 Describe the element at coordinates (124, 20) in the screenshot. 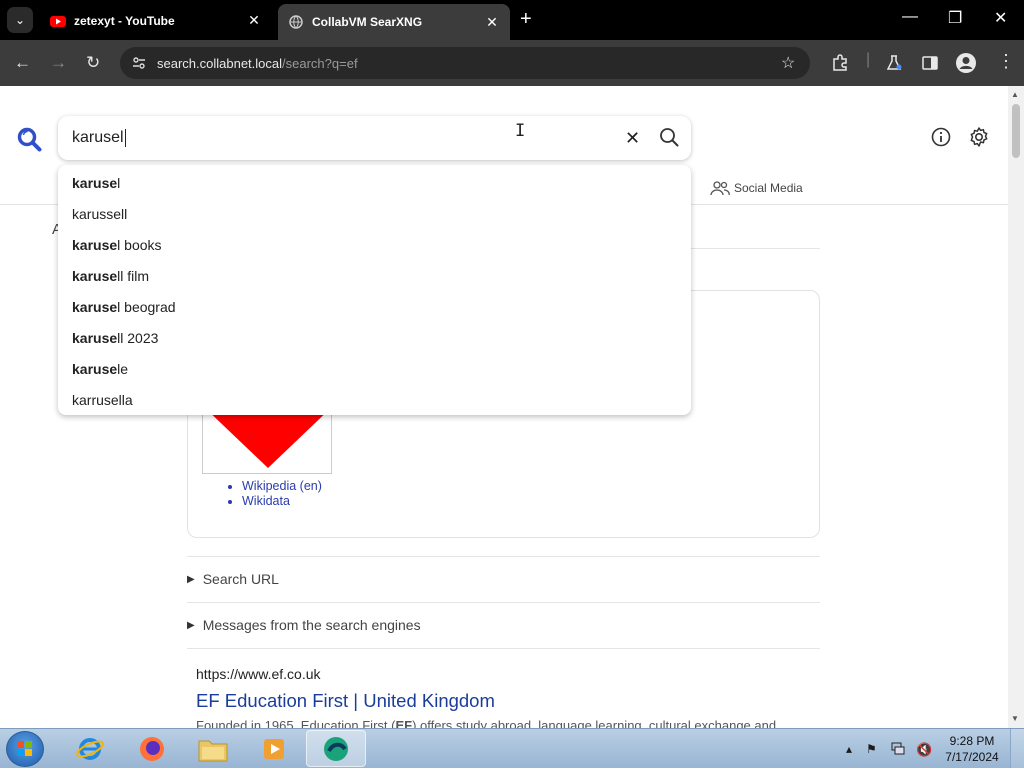

I see `tab-title: zetexyt - YouTube` at that location.